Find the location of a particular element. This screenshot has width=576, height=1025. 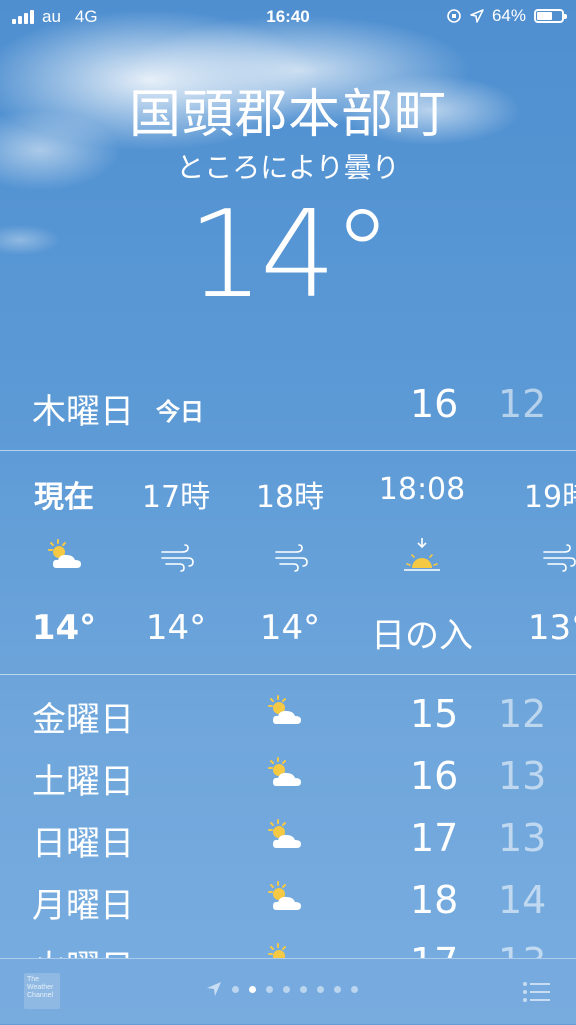

bottom-toolbar: The Weather Channel is located at coordinates (288, 991).